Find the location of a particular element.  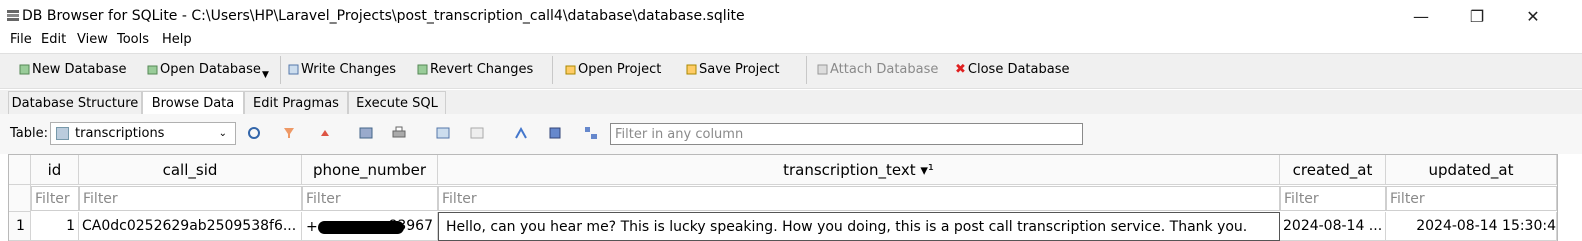

revert-changes-label: Revert Changes is located at coordinates (482, 69).